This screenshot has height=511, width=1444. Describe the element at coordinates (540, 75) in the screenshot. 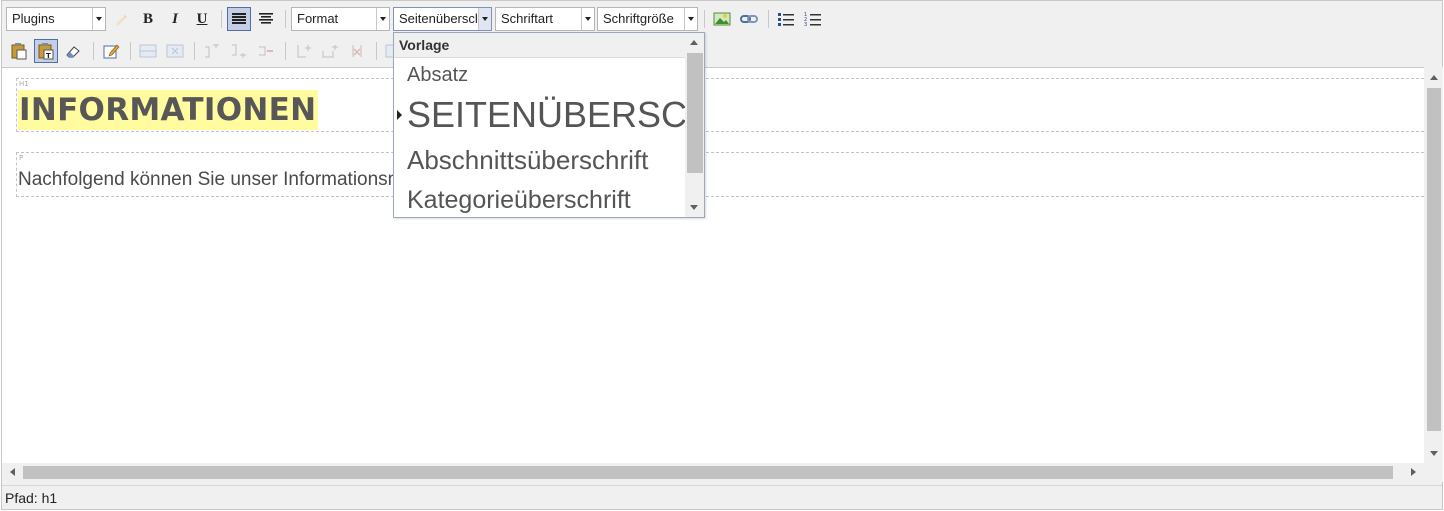

I see `dropdown-item-absatz: Absatz` at that location.